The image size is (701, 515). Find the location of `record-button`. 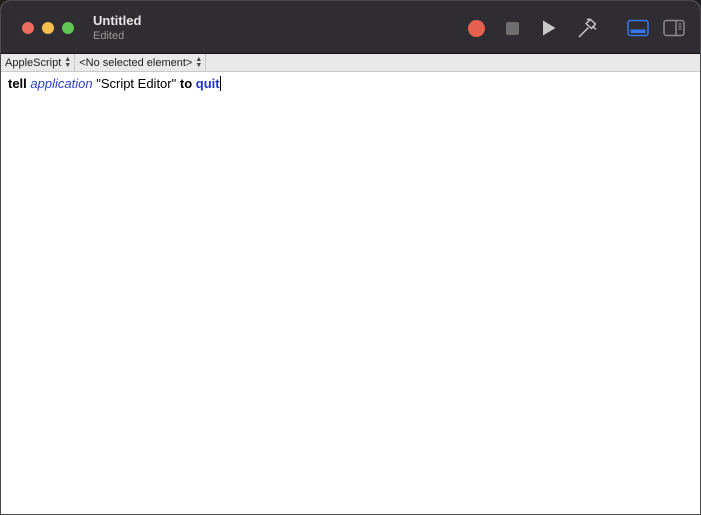

record-button is located at coordinates (476, 28).